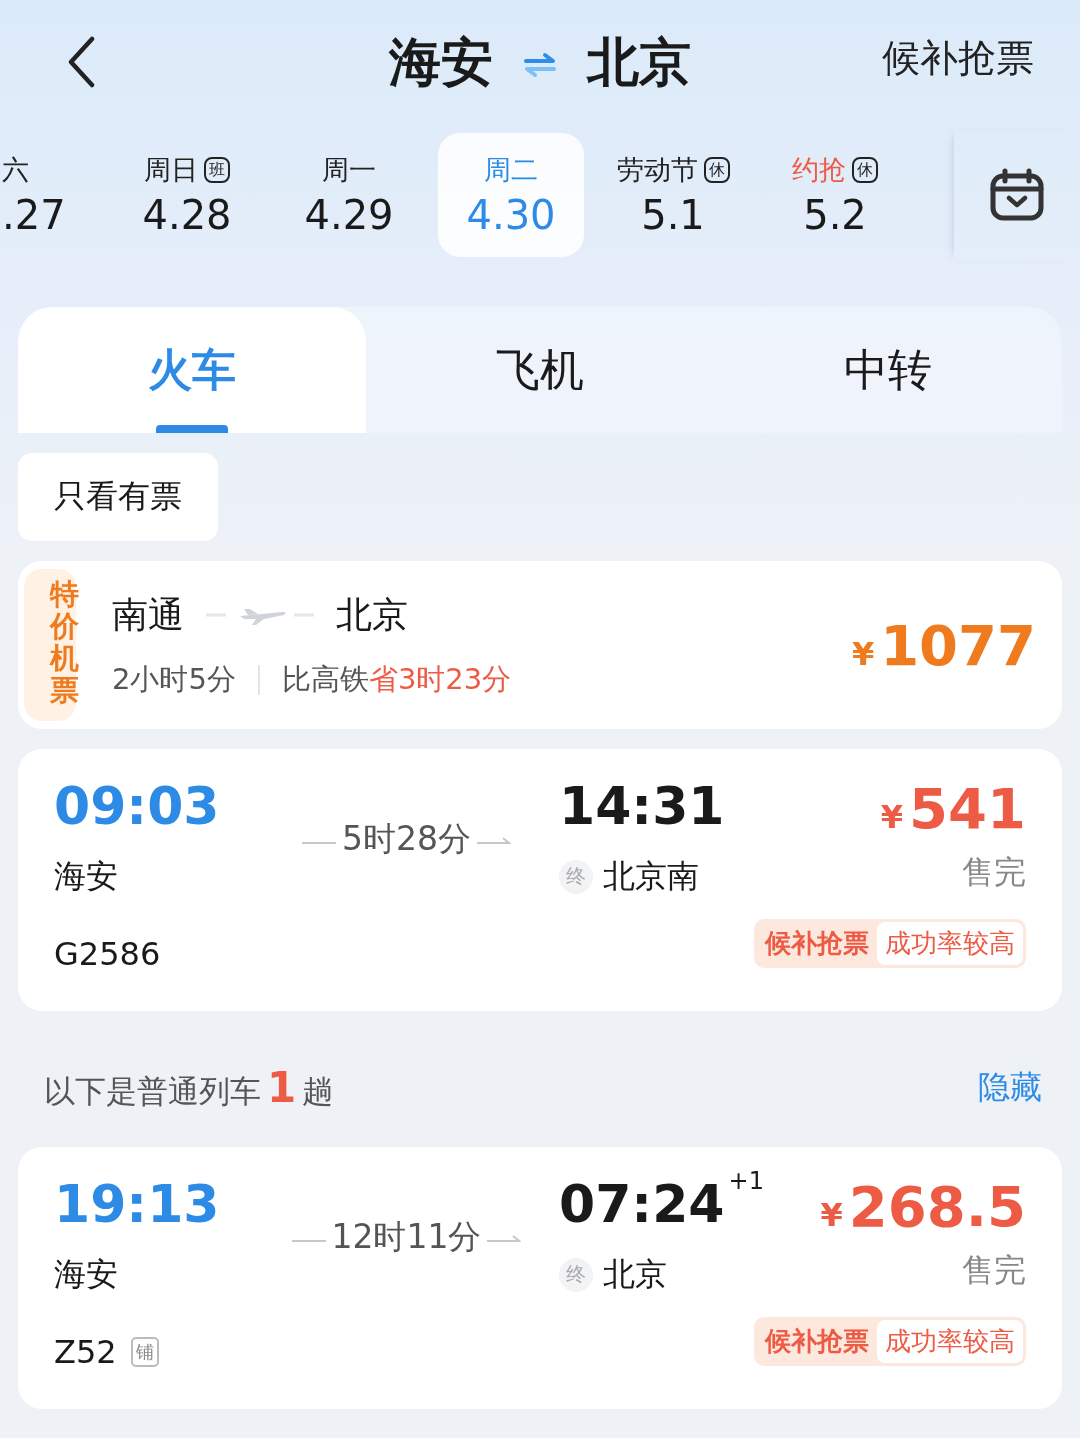 The height and width of the screenshot is (1438, 1080). What do you see at coordinates (540, 370) in the screenshot?
I see `transport-tab: 飞机` at bounding box center [540, 370].